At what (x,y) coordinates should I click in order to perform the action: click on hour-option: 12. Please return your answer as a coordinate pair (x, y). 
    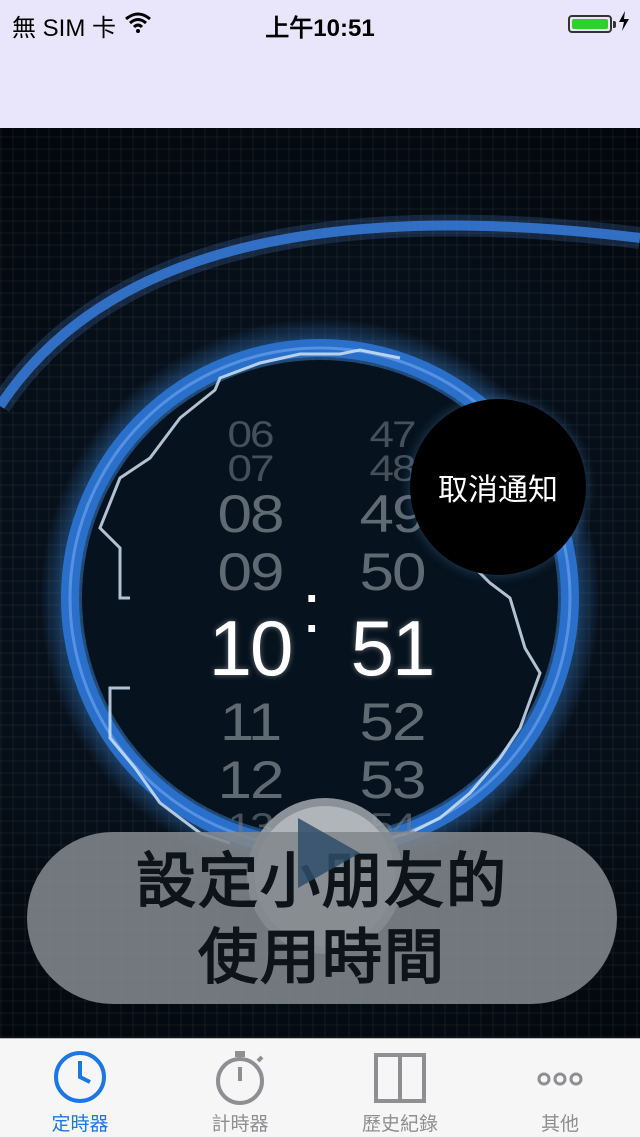
    Looking at the image, I should click on (250, 780).